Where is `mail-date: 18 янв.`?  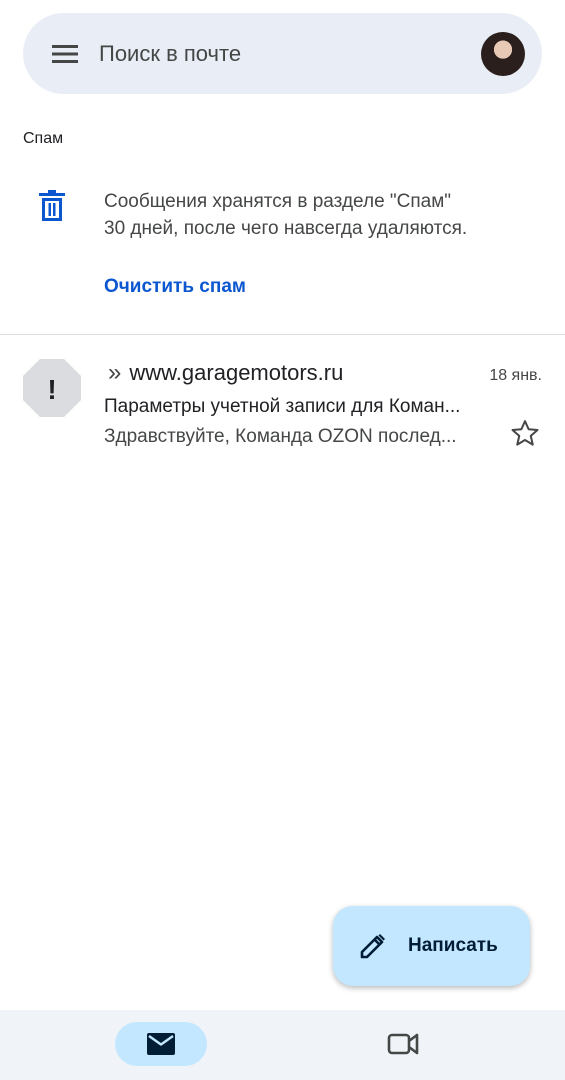 mail-date: 18 янв. is located at coordinates (515, 375).